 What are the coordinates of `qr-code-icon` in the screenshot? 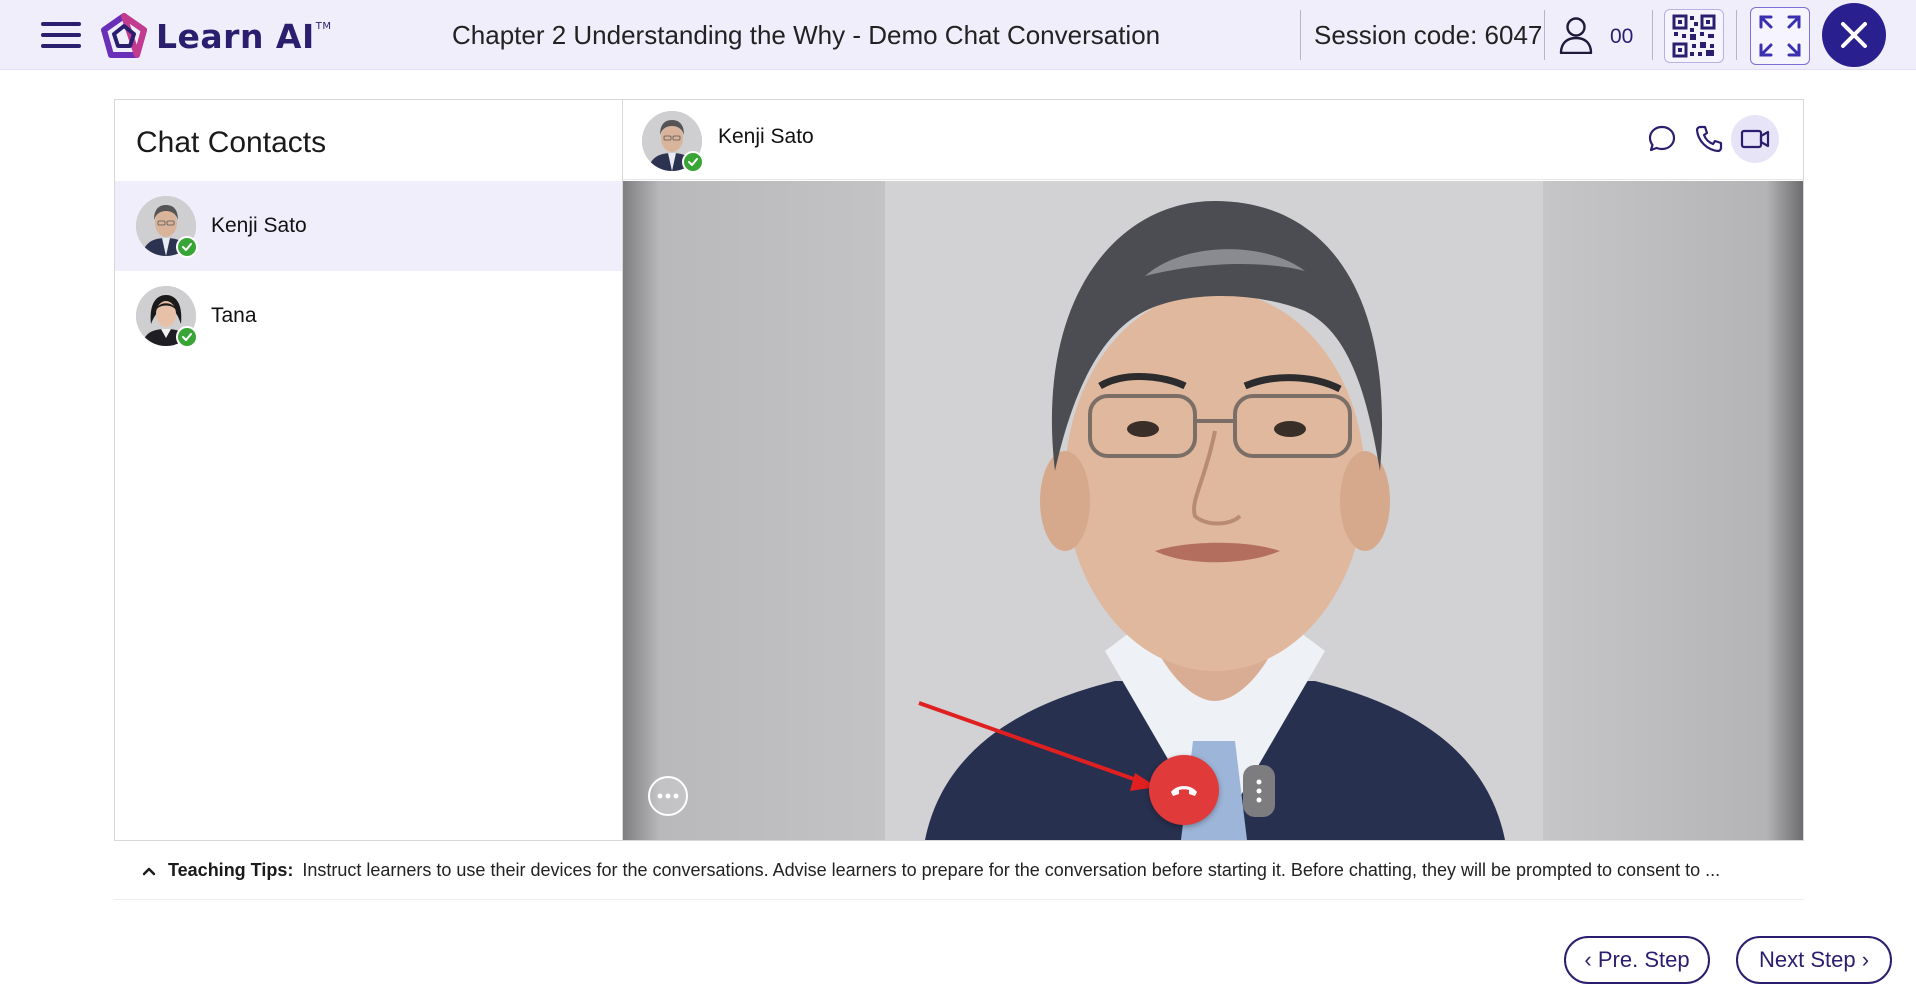 It's located at (1694, 36).